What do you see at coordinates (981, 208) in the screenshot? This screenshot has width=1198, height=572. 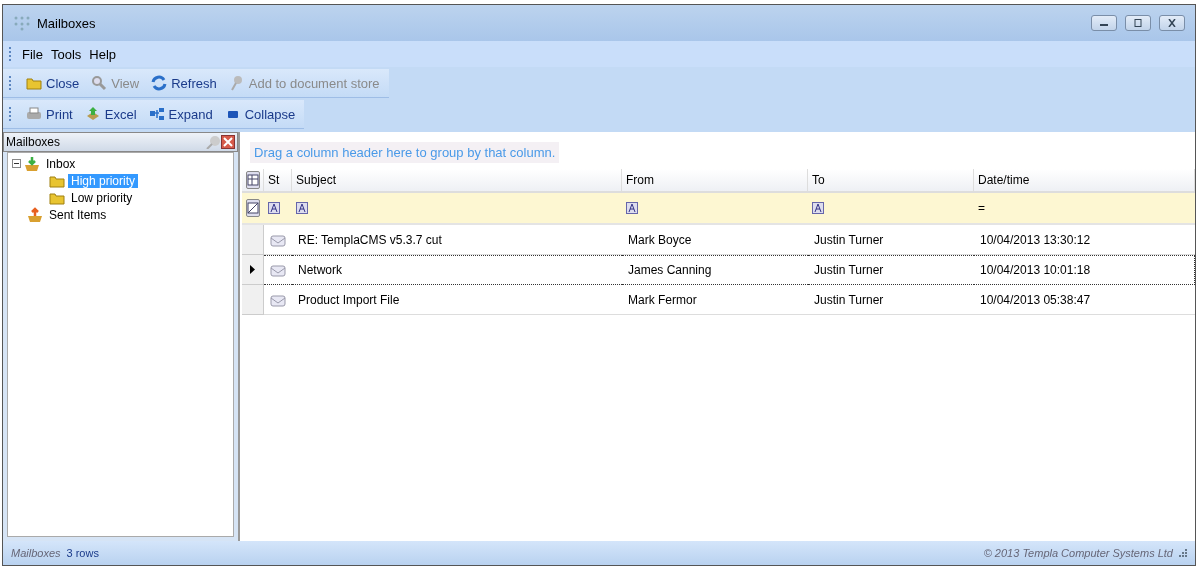 I see `filter-operator: =` at bounding box center [981, 208].